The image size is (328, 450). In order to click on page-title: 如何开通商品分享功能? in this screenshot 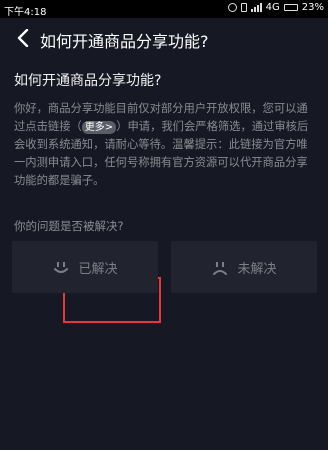, I will do `click(124, 41)`.